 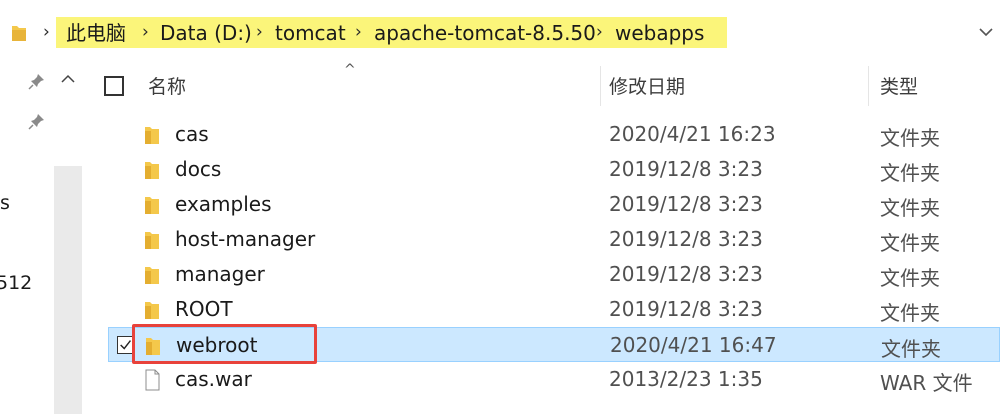 What do you see at coordinates (541, 379) in the screenshot?
I see `file-row: cas.war 2013/2/23 1:35 WAR 文件` at bounding box center [541, 379].